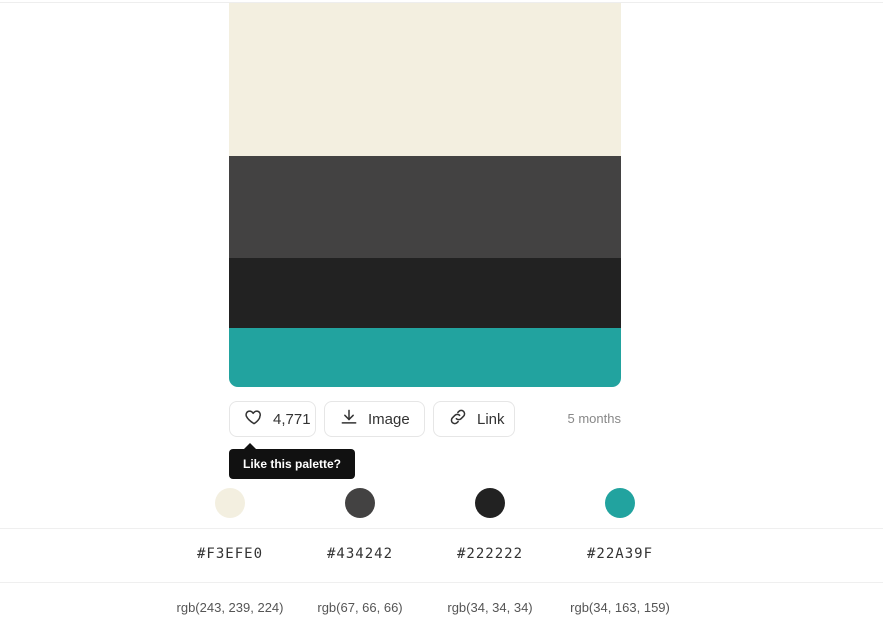 The image size is (883, 633). Describe the element at coordinates (349, 419) in the screenshot. I see `download-icon` at that location.